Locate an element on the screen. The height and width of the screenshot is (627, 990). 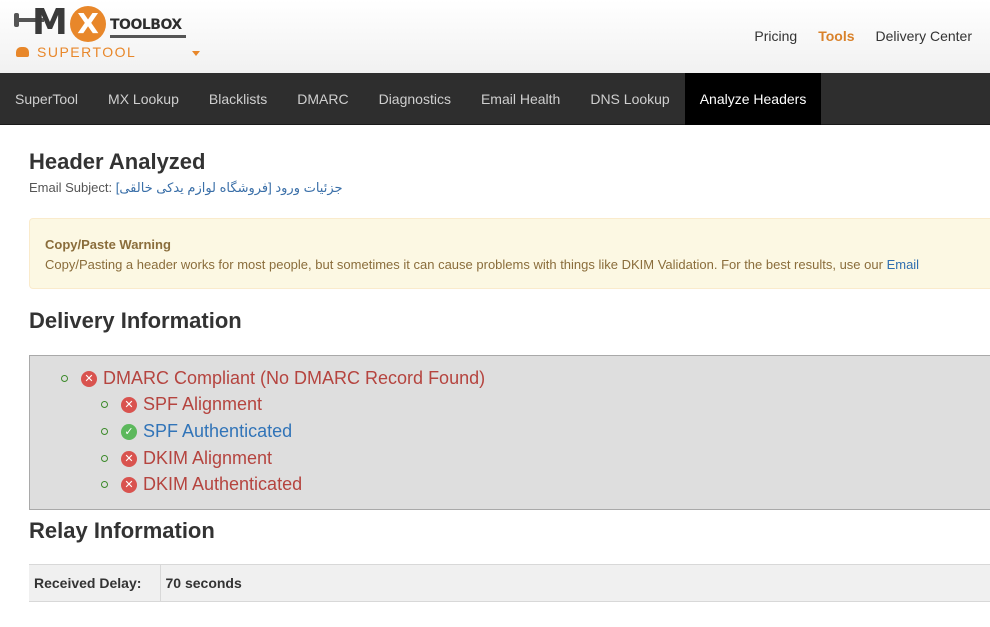
caret-down-icon is located at coordinates (196, 53).